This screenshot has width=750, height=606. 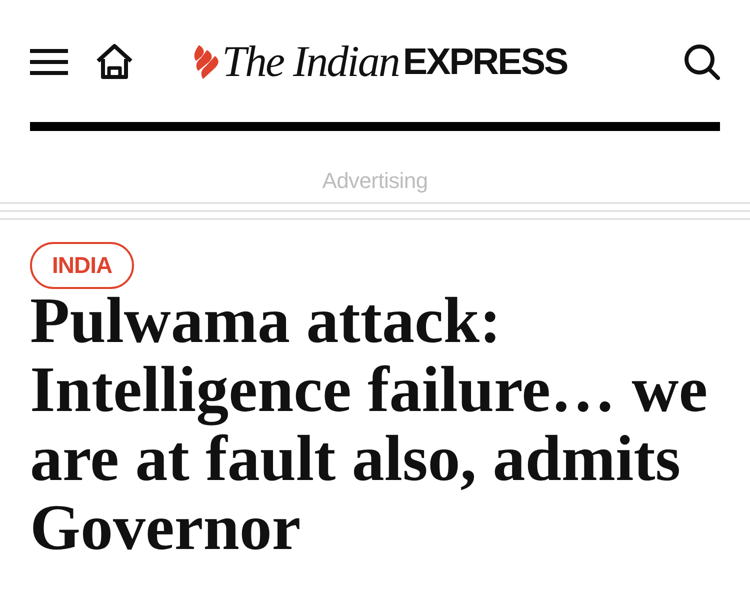 What do you see at coordinates (485, 62) in the screenshot?
I see `logo-wordmark-express: EXPRESS` at bounding box center [485, 62].